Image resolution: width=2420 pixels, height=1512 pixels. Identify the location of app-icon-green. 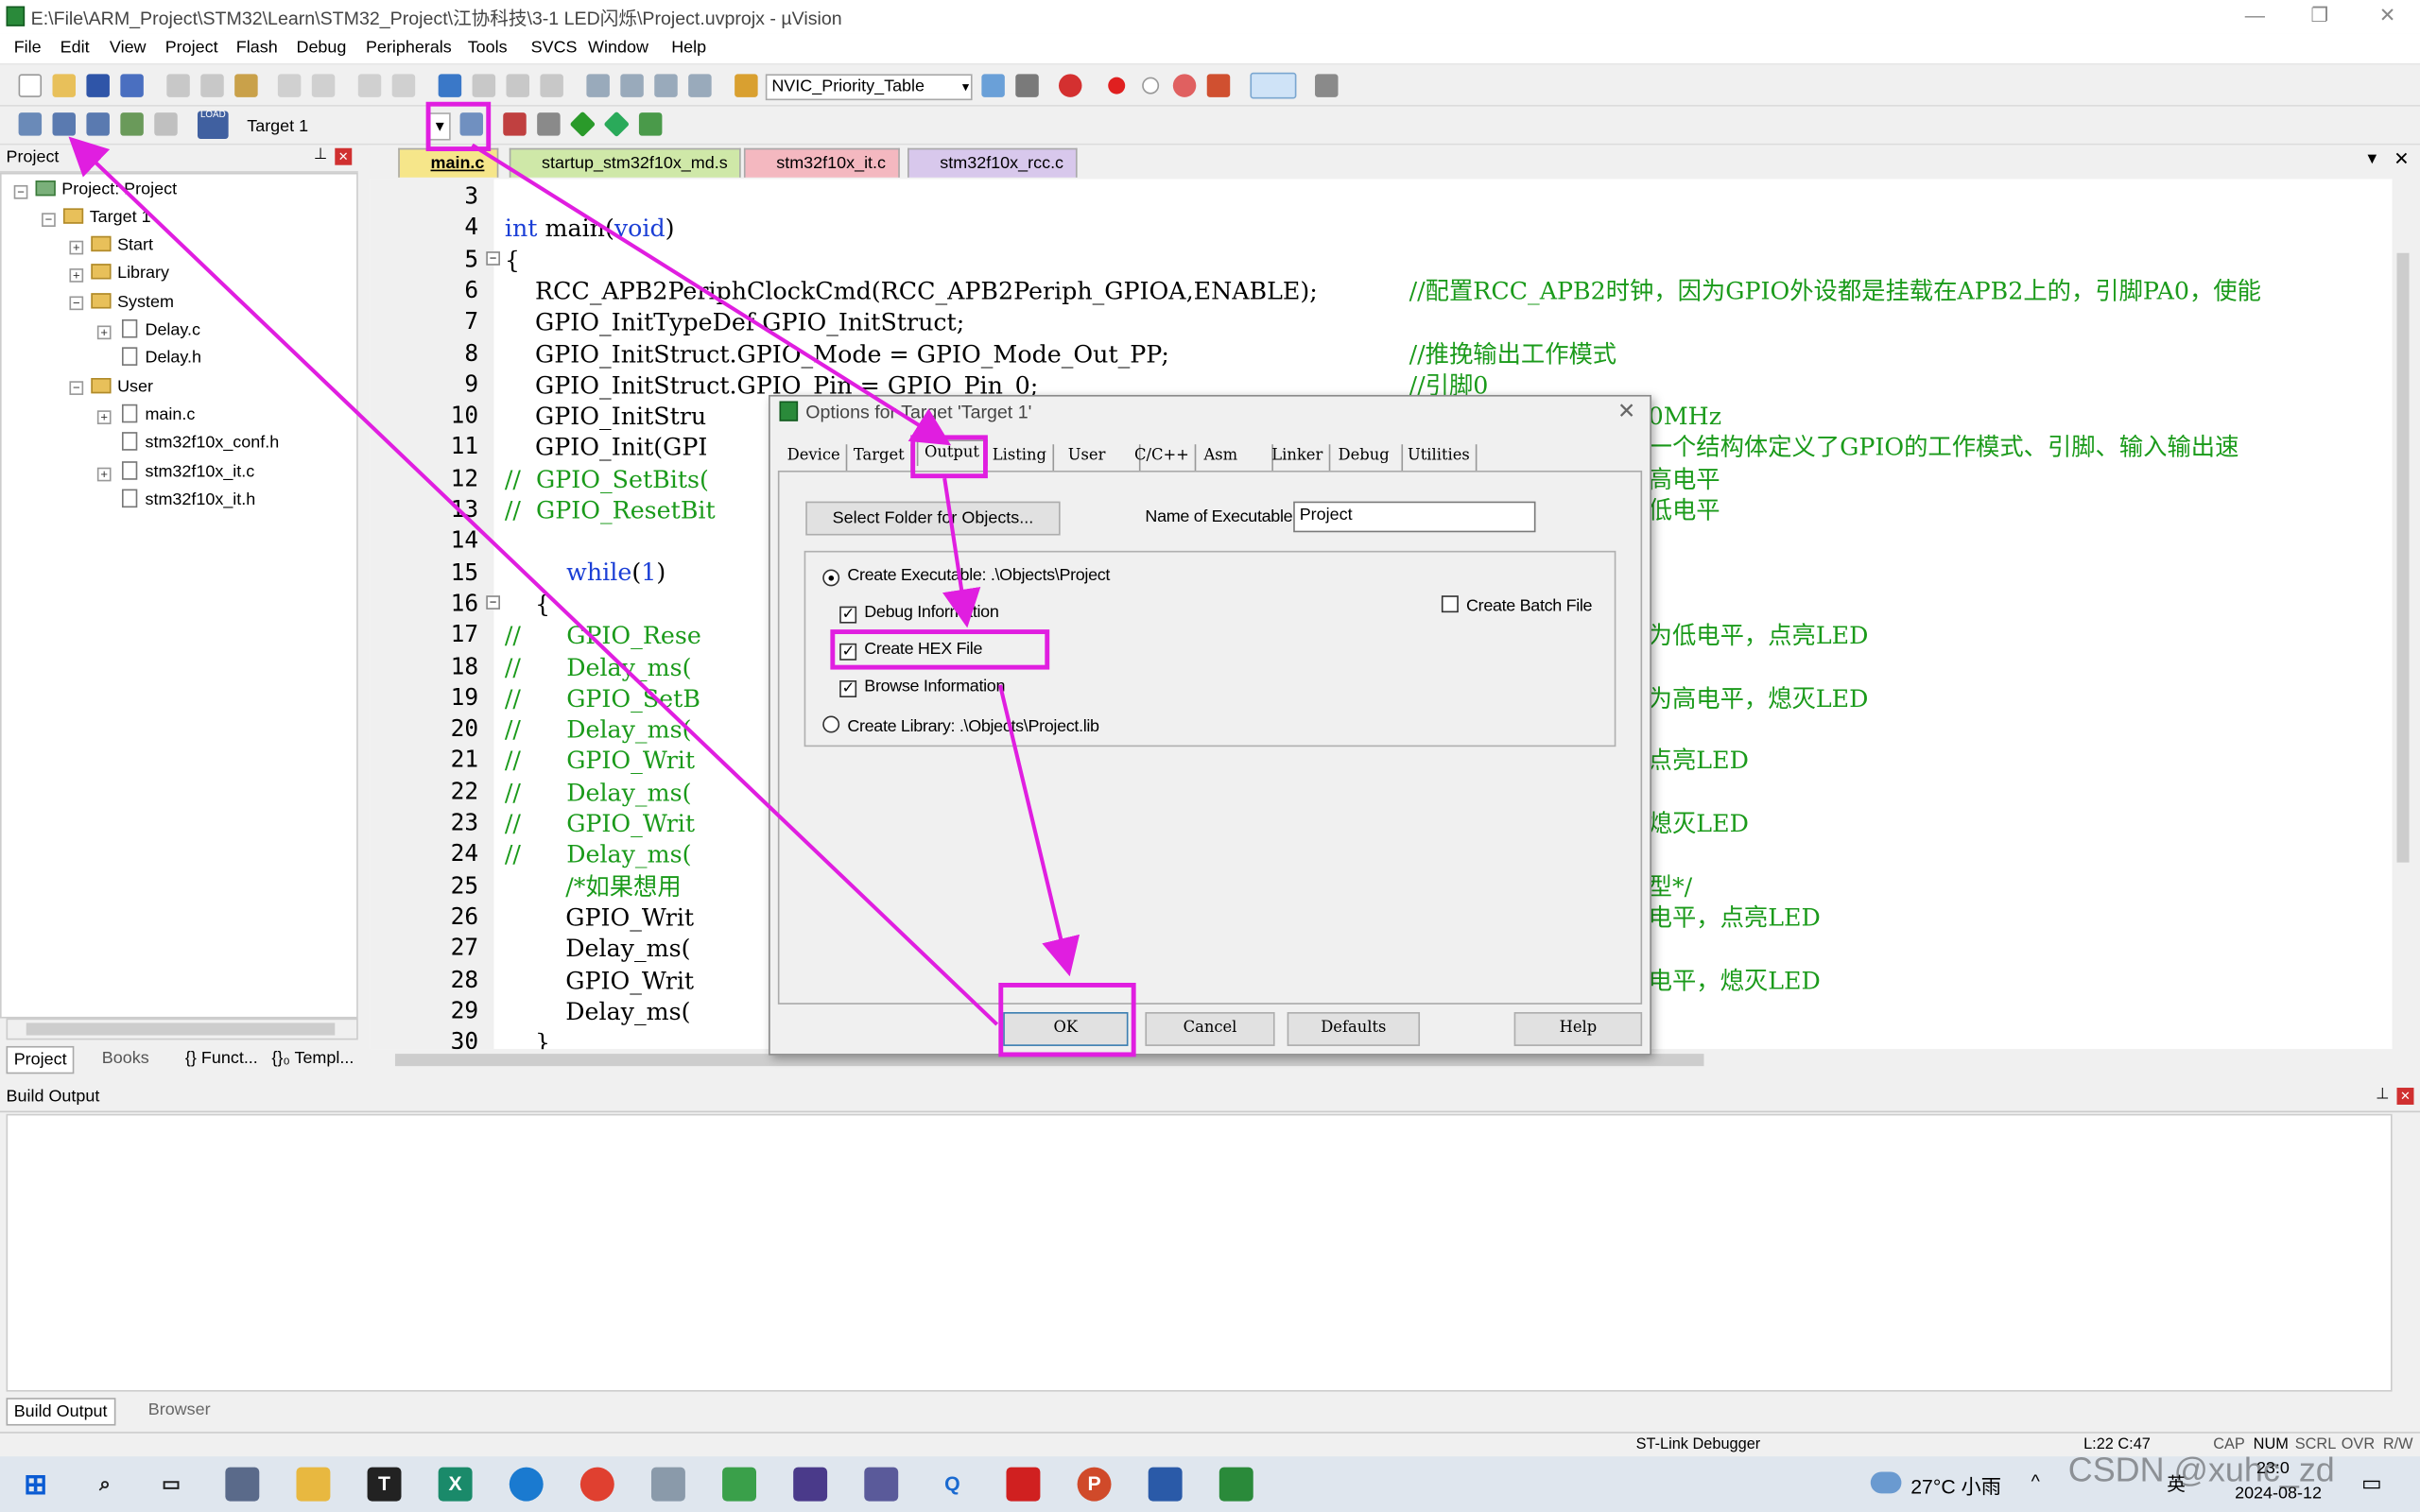
(739, 1484).